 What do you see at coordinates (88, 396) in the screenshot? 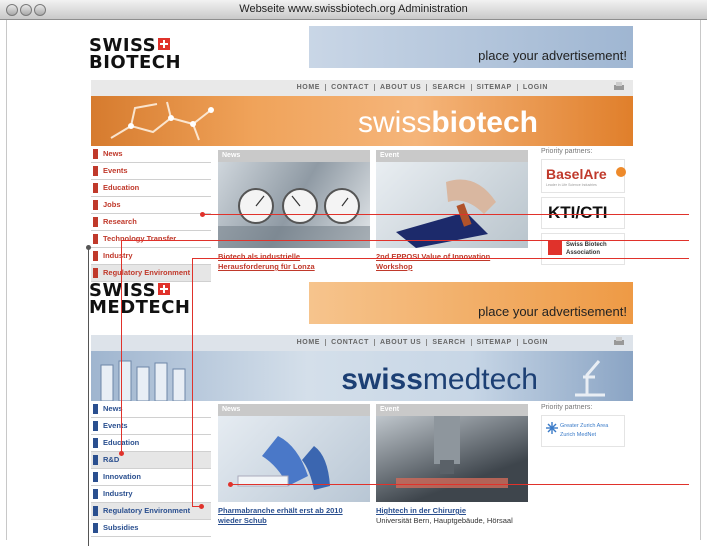
I see `callout-line-left-vertical` at bounding box center [88, 396].